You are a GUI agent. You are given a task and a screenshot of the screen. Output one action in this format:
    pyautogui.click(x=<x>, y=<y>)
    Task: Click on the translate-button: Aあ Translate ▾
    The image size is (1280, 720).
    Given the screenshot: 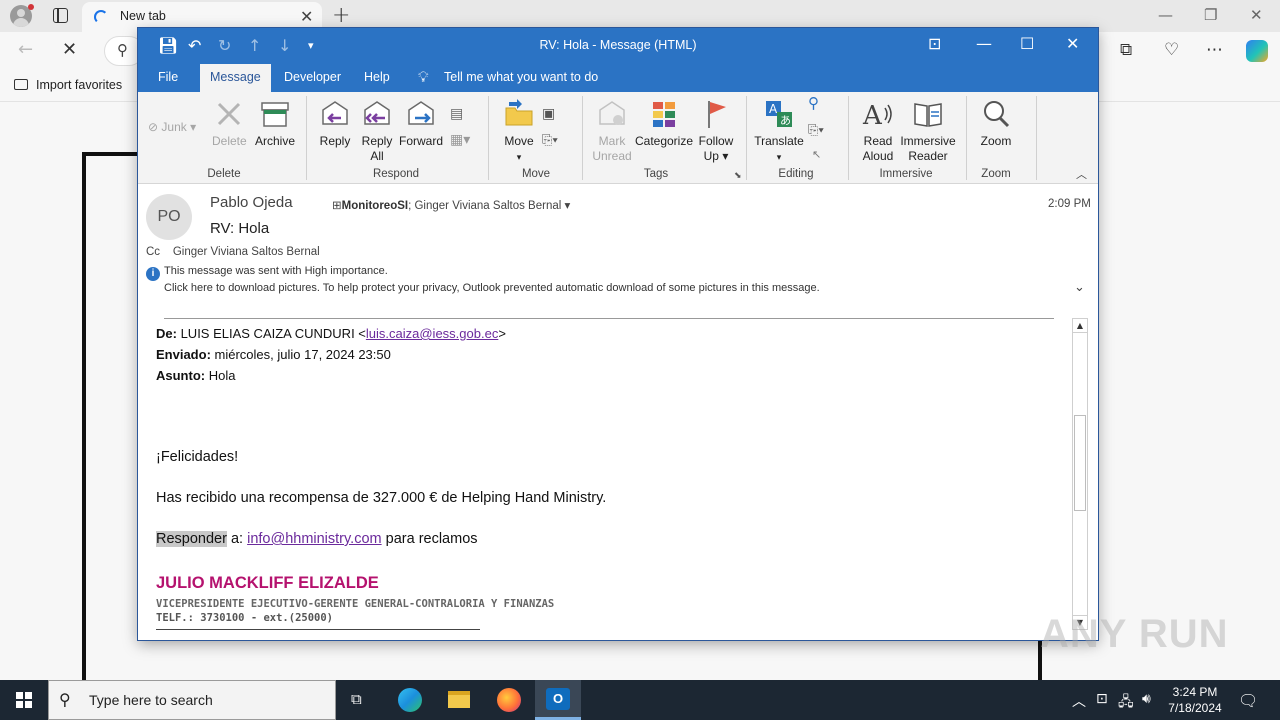 What is the action you would take?
    pyautogui.click(x=779, y=131)
    